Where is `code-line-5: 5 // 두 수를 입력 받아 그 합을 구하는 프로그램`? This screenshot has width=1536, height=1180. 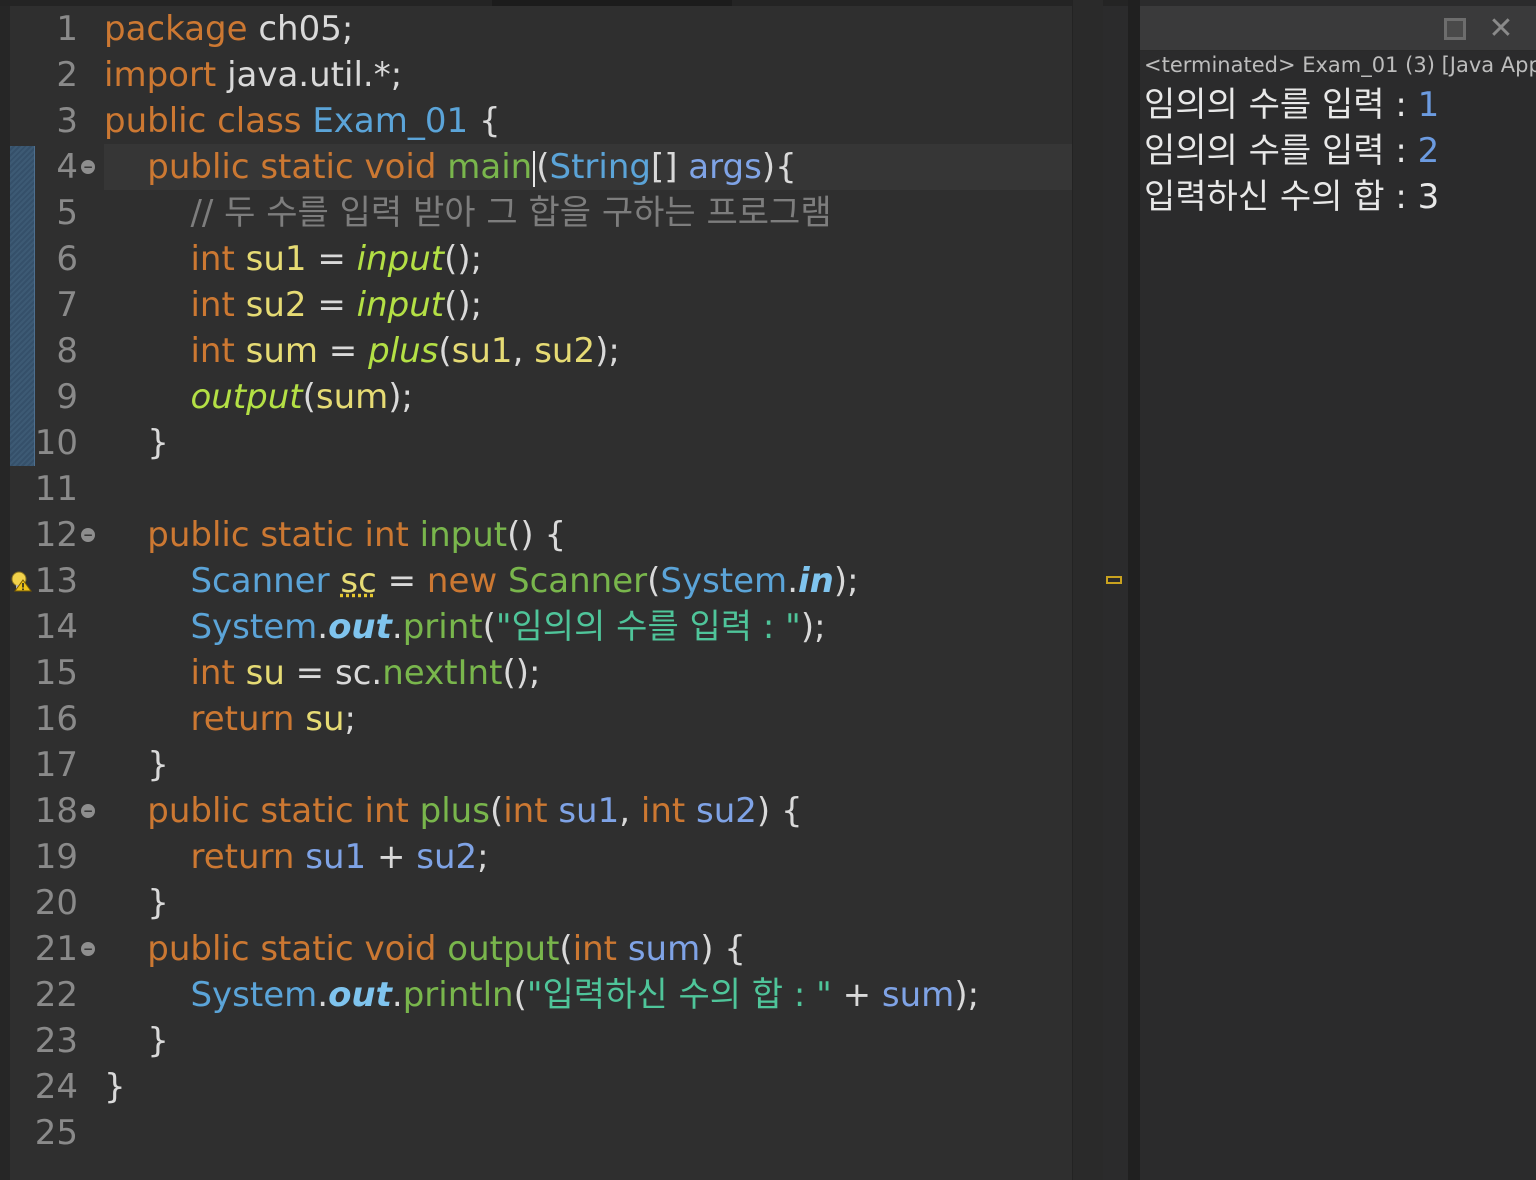 code-line-5: 5 // 두 수를 입력 받아 그 합을 구하는 프로그램 is located at coordinates (550, 213).